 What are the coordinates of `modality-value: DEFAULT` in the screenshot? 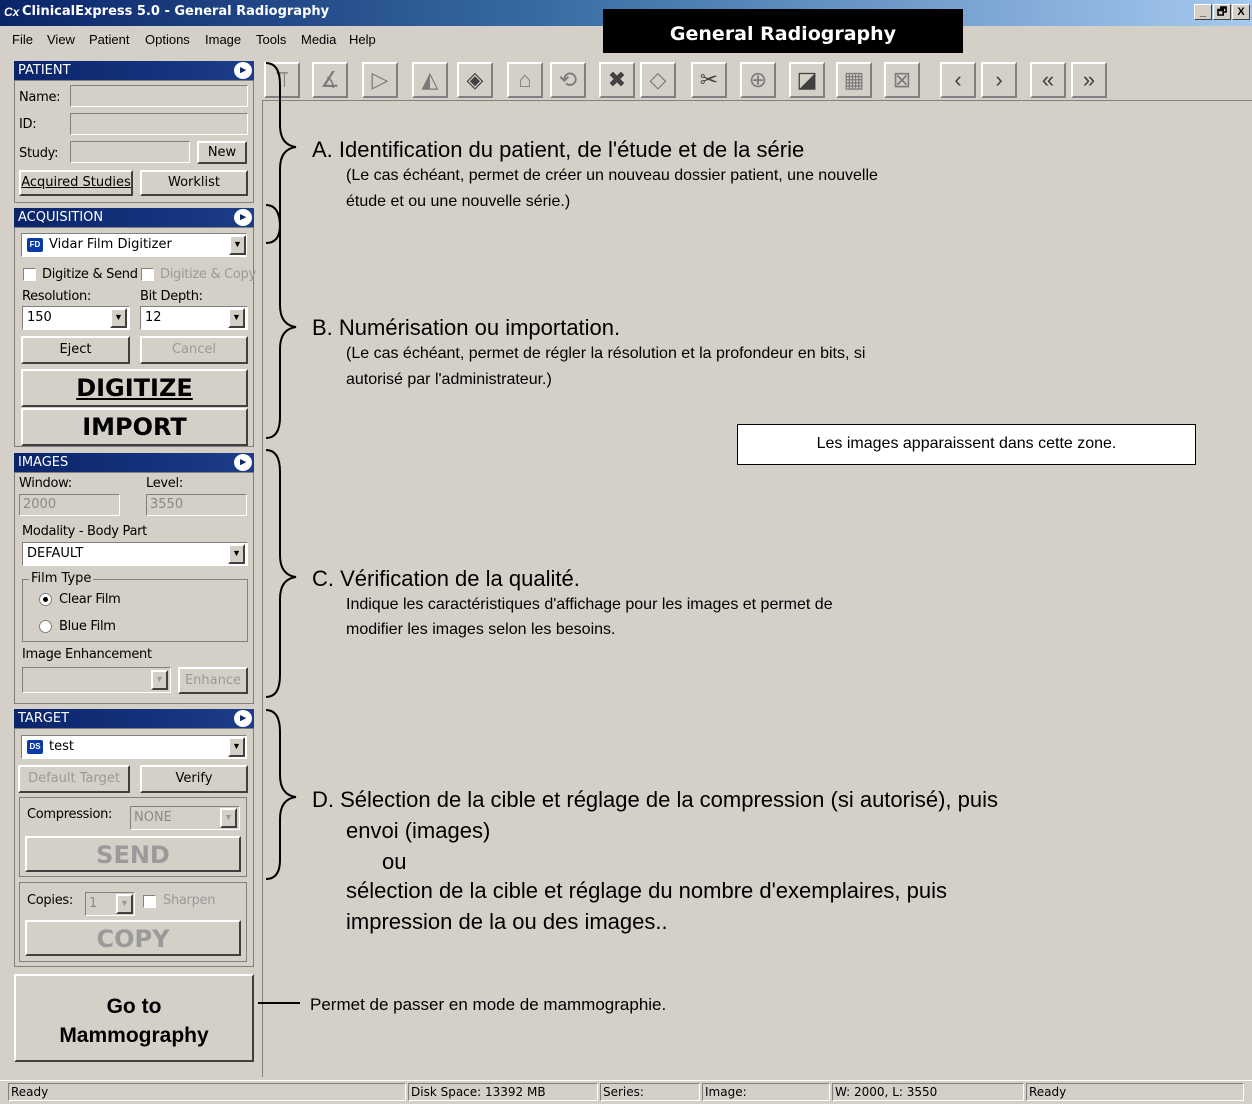 It's located at (55, 553).